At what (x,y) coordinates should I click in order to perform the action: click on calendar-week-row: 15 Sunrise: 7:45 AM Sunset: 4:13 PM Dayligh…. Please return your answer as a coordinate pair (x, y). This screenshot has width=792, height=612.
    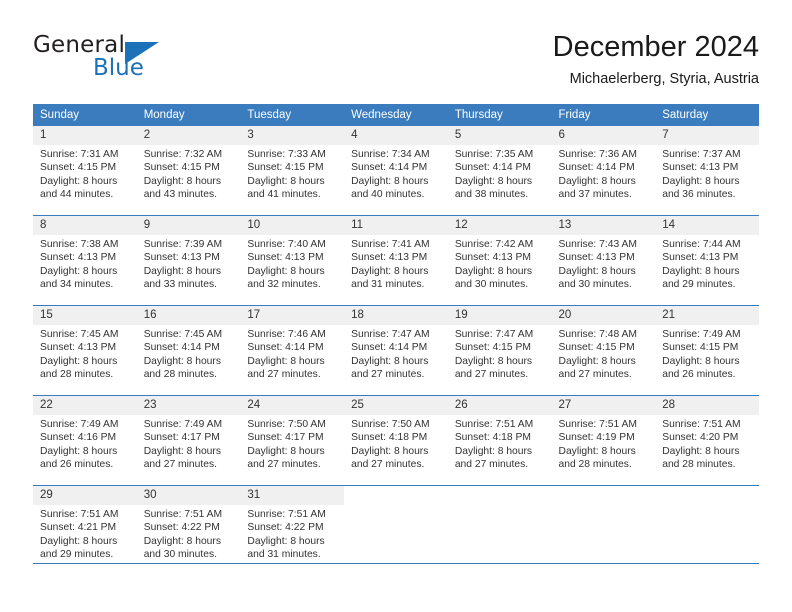
    Looking at the image, I should click on (396, 350).